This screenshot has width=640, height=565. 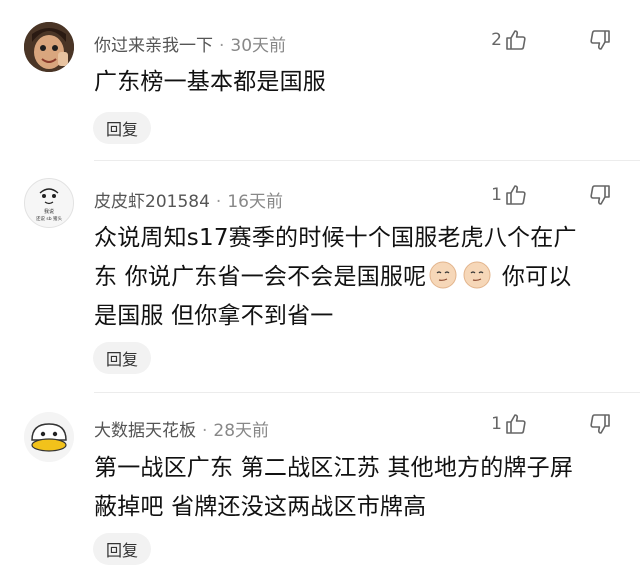 What do you see at coordinates (496, 40) in the screenshot?
I see `like-count: 2` at bounding box center [496, 40].